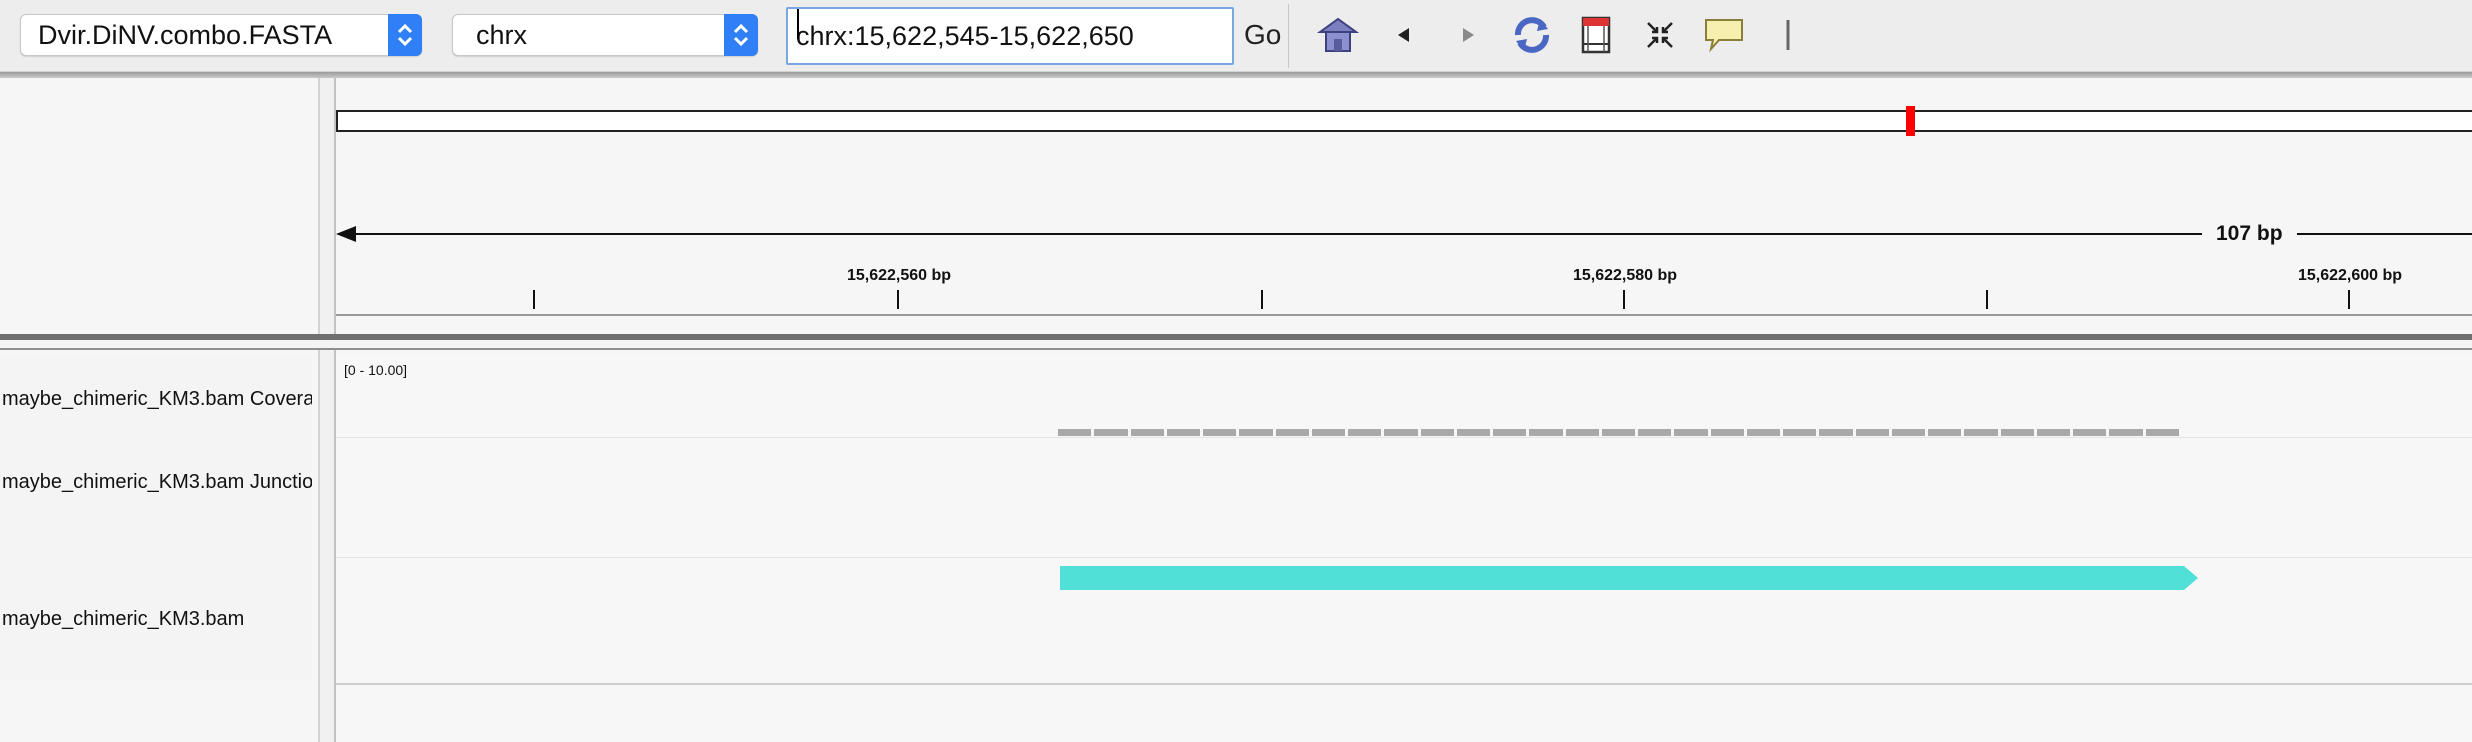  I want to click on span-arrow-left-icon, so click(346, 234).